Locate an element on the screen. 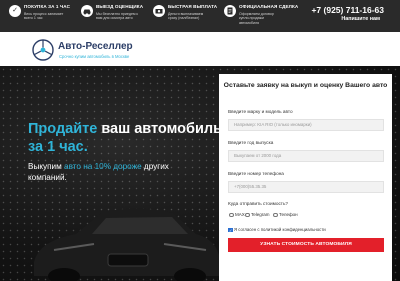 The image size is (400, 281). logo-name: Авто-Реселлер is located at coordinates (95, 46).